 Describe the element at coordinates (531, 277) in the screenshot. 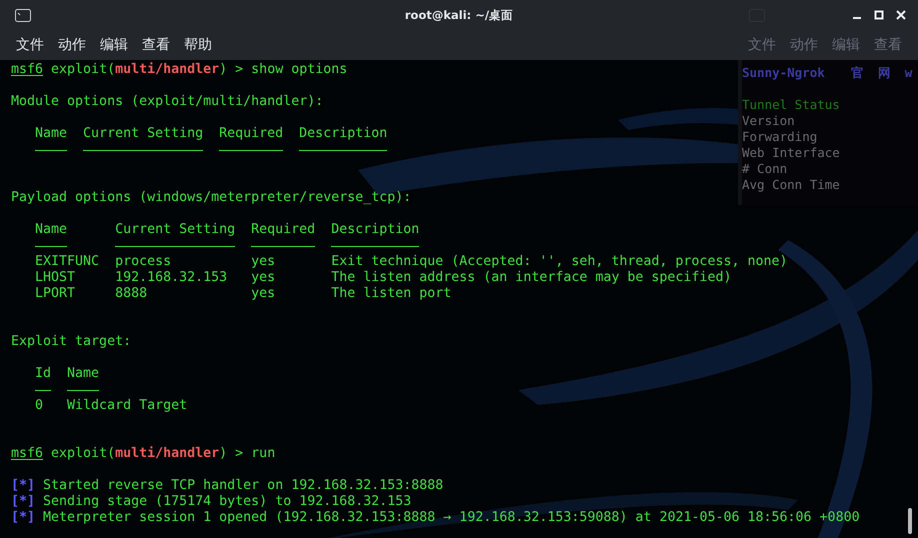

I see `table-cell: The listen address (an interface may be specified)` at that location.